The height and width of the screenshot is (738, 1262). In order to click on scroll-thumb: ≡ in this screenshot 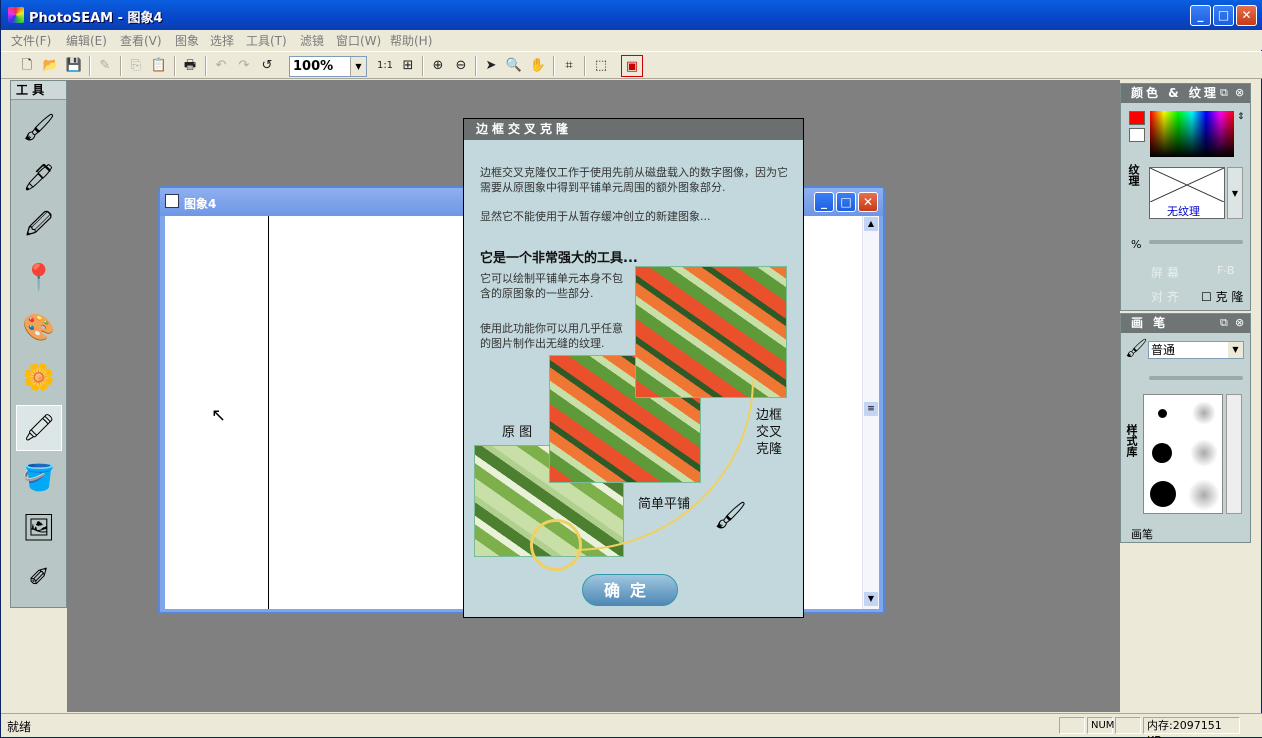, I will do `click(871, 409)`.